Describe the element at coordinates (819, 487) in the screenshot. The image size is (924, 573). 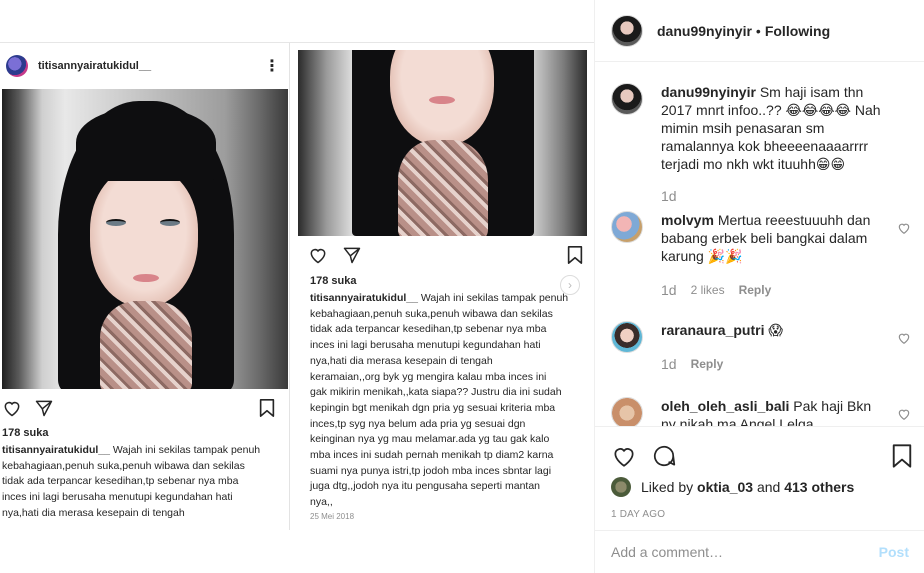
I see `liked-by-others: 413 others` at that location.